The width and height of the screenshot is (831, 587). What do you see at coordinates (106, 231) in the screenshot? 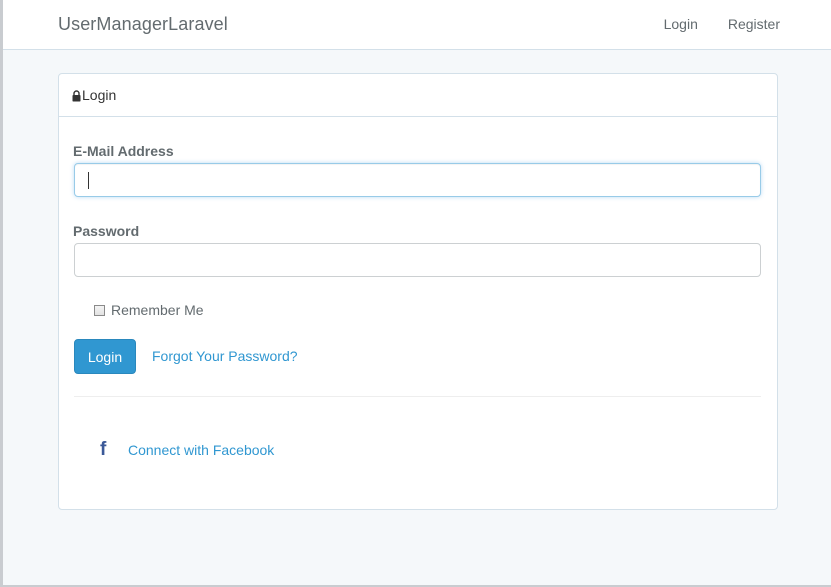
I see `password-label: Password` at bounding box center [106, 231].